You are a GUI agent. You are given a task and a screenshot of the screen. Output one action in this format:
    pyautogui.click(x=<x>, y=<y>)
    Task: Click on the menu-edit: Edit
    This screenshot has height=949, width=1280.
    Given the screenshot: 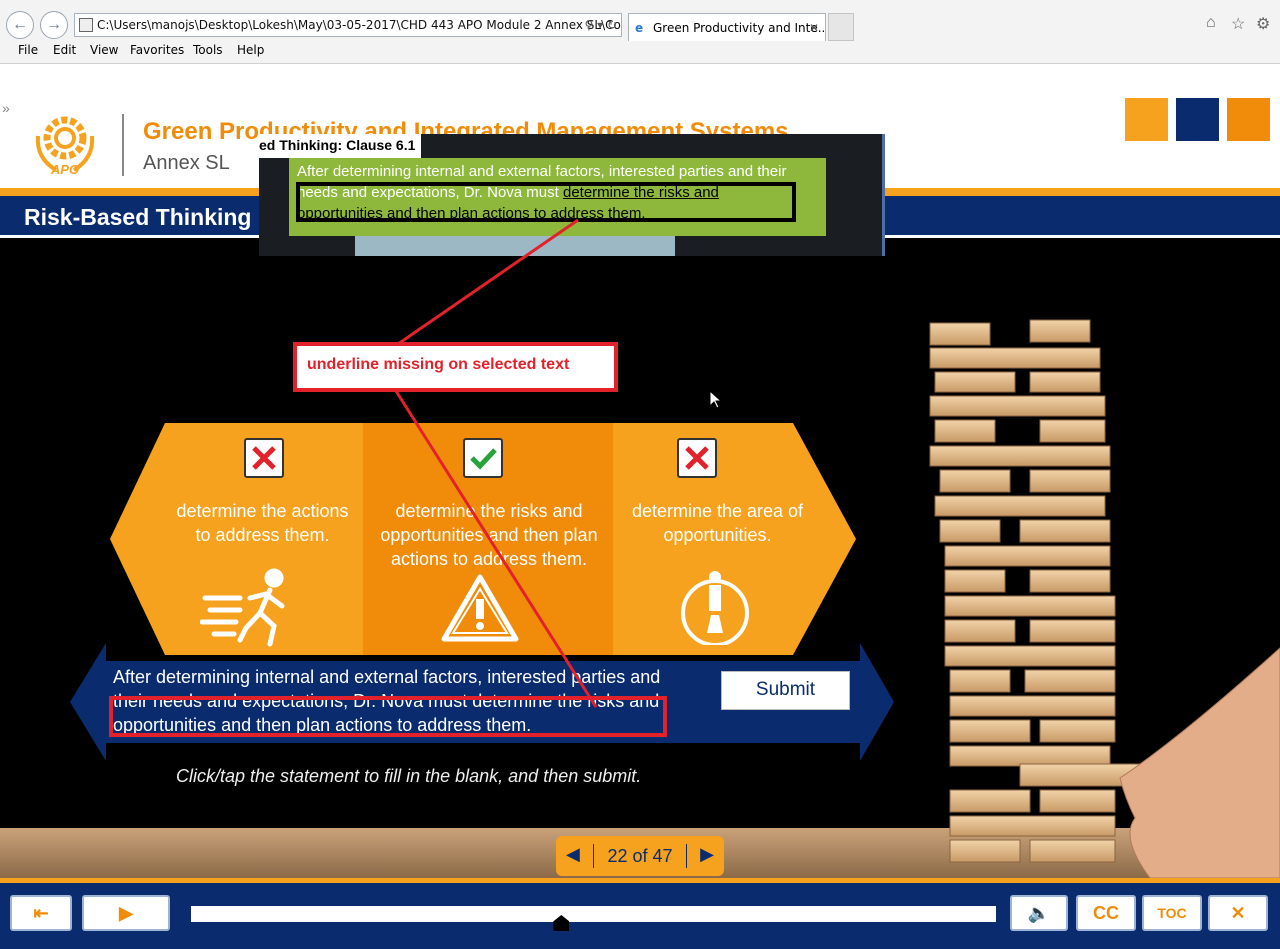 What is the action you would take?
    pyautogui.click(x=64, y=50)
    